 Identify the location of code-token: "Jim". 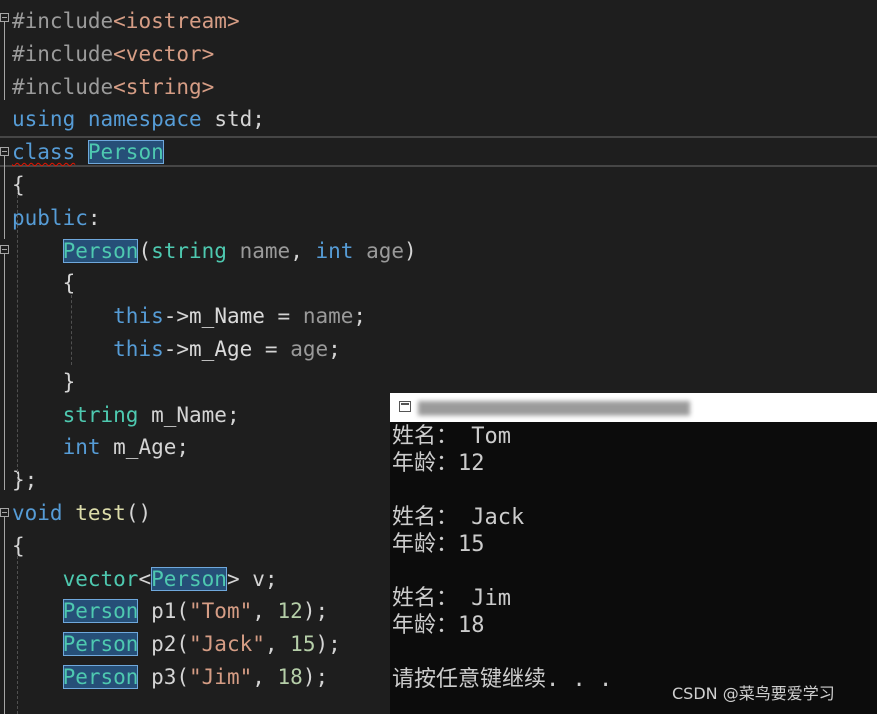
(221, 677).